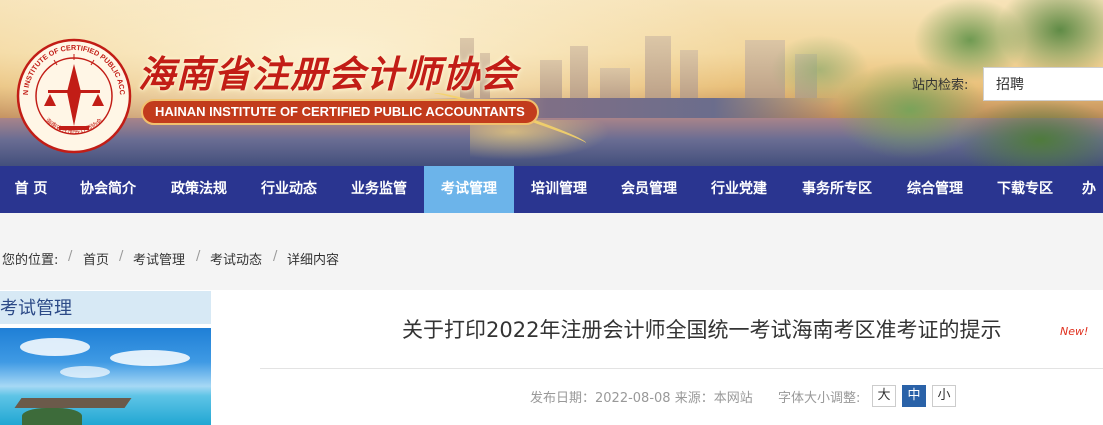 The height and width of the screenshot is (425, 1103). Describe the element at coordinates (236, 258) in the screenshot. I see `breadcrumb-exam-news: 考试动态` at that location.